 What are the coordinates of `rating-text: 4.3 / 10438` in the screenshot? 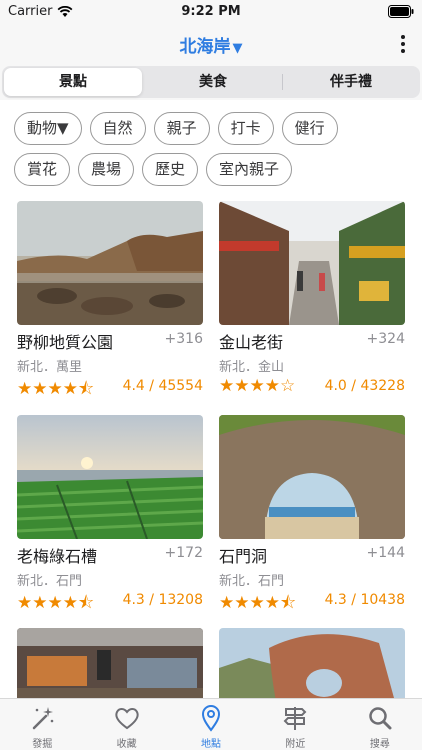 It's located at (364, 600).